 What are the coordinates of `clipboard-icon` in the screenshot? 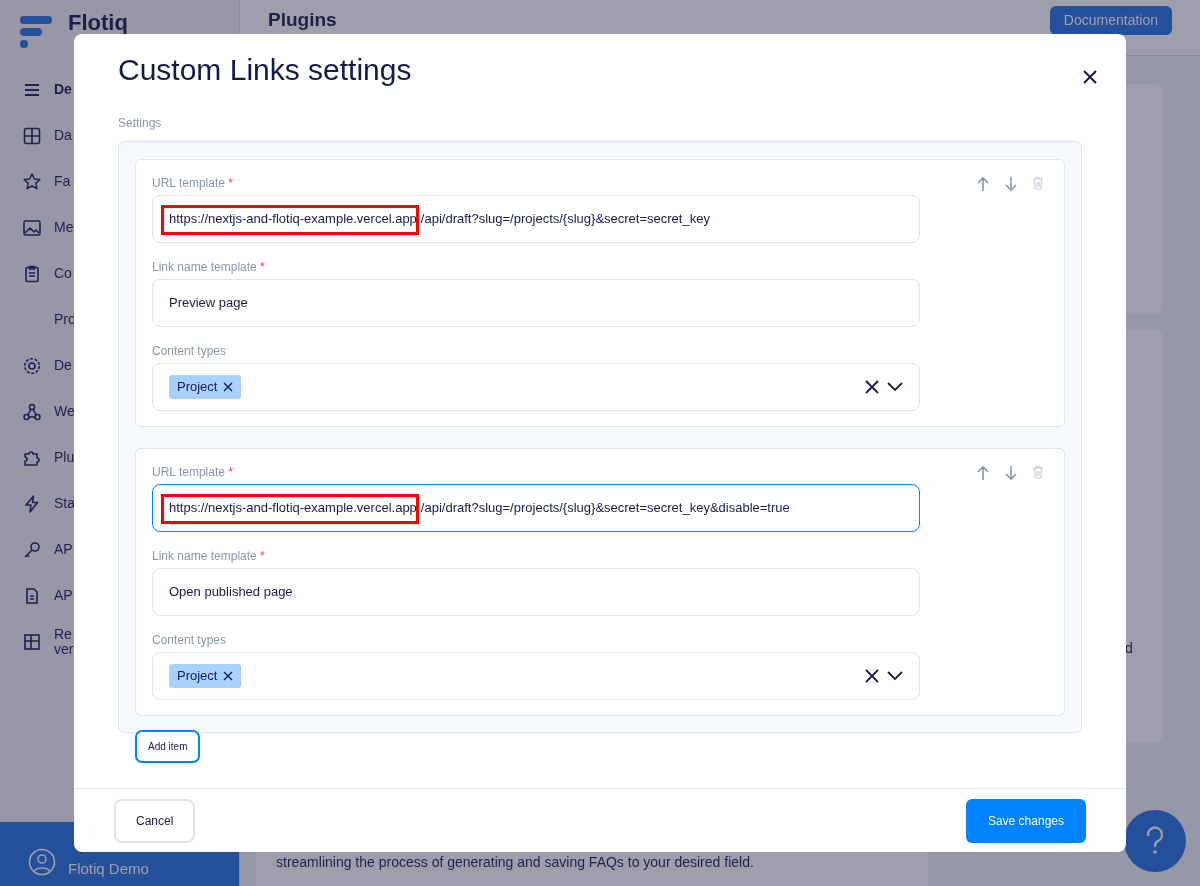 It's located at (32, 274).